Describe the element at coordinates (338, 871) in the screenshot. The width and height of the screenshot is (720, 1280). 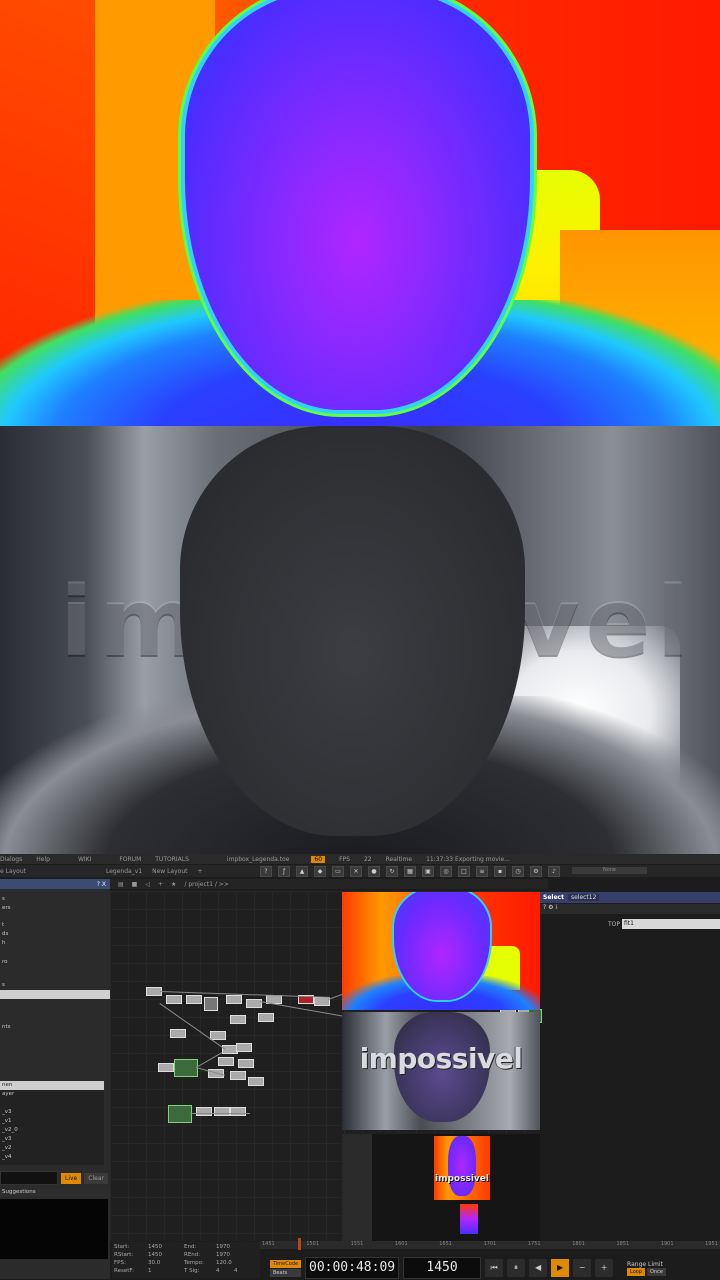
I see `monitor-icon: ▭` at that location.